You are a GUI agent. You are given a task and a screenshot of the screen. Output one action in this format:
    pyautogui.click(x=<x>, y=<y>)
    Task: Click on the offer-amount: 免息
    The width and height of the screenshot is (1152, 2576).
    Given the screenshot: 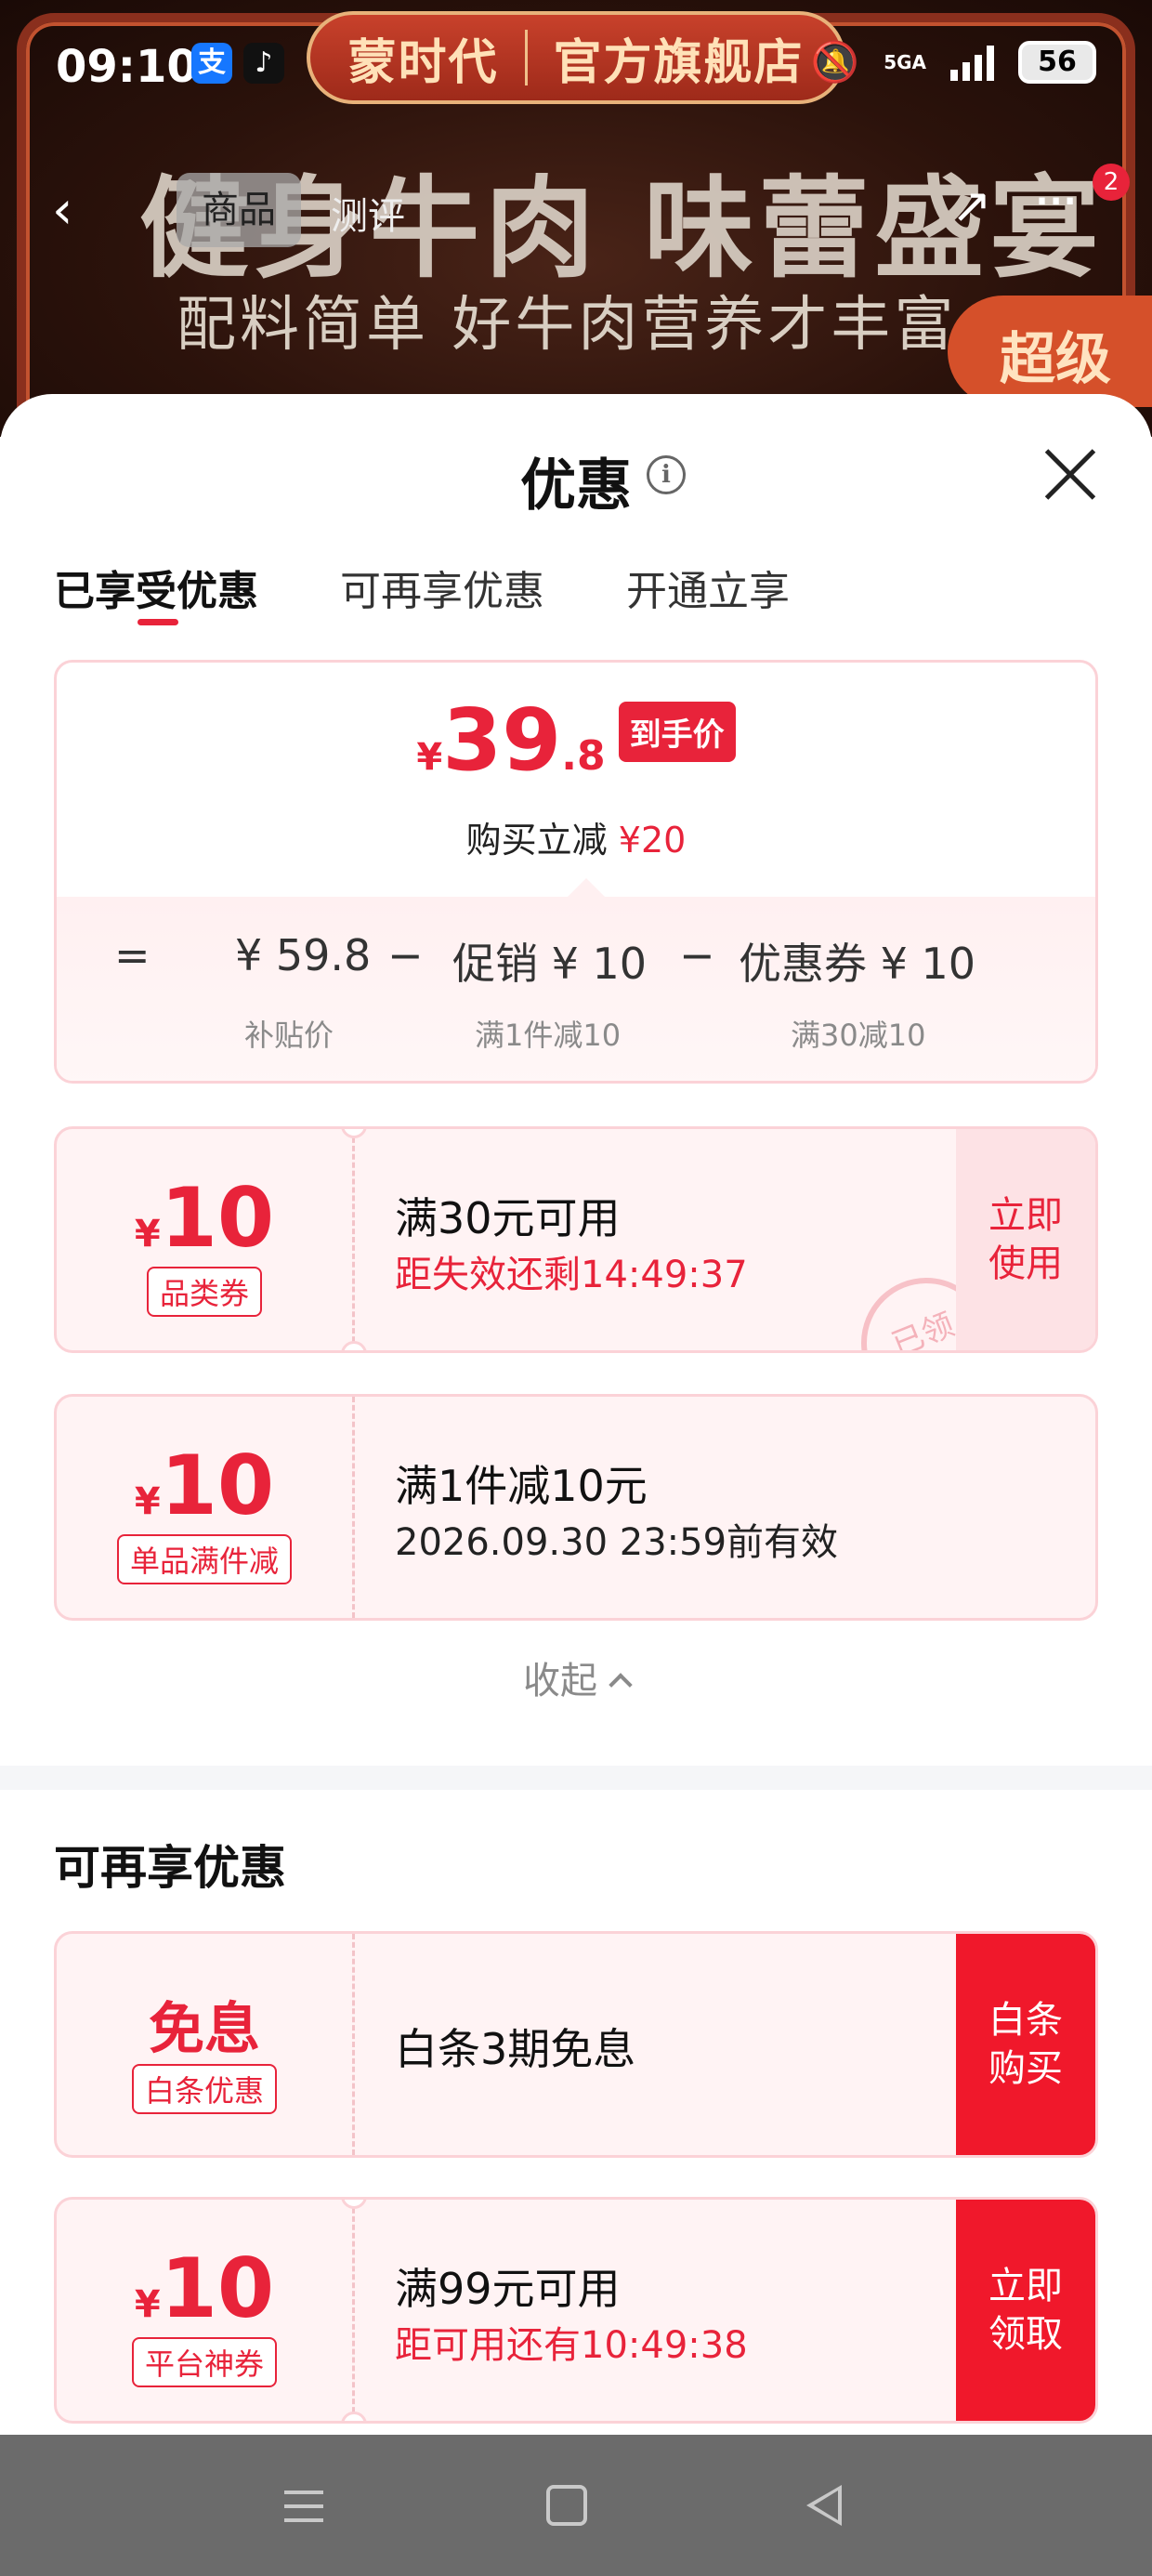 What is the action you would take?
    pyautogui.click(x=204, y=2029)
    